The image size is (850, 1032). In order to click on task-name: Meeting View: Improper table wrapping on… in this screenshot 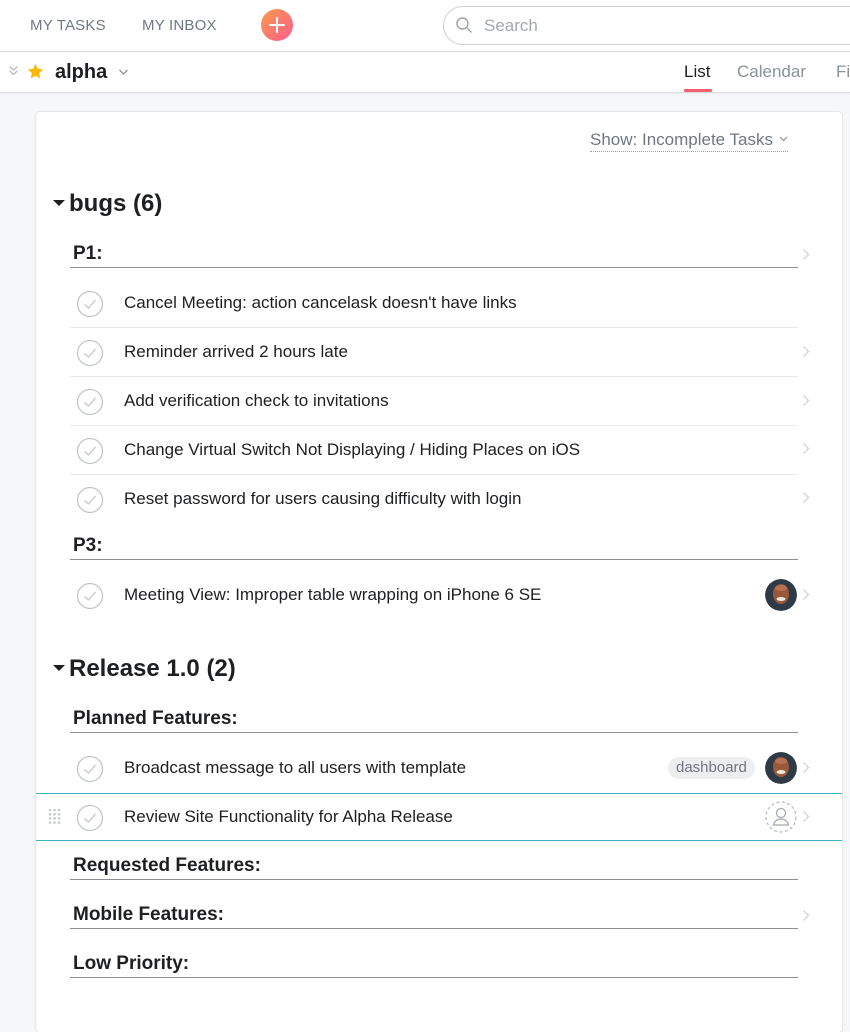, I will do `click(332, 595)`.